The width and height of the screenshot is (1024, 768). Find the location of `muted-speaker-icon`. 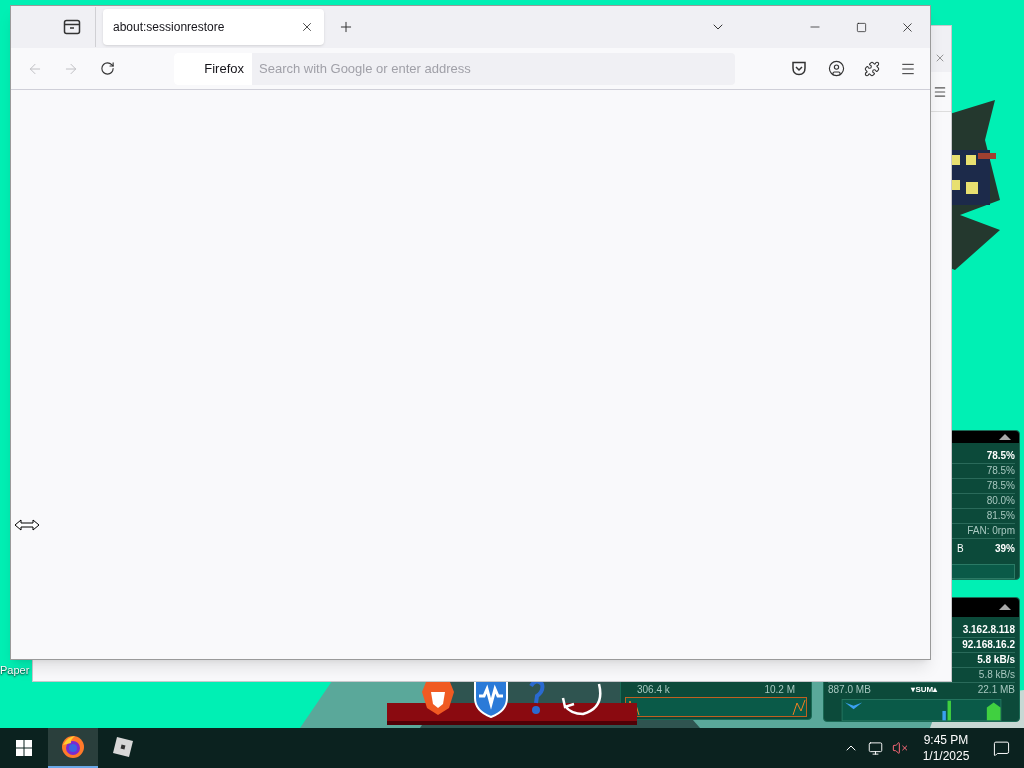

muted-speaker-icon is located at coordinates (900, 748).